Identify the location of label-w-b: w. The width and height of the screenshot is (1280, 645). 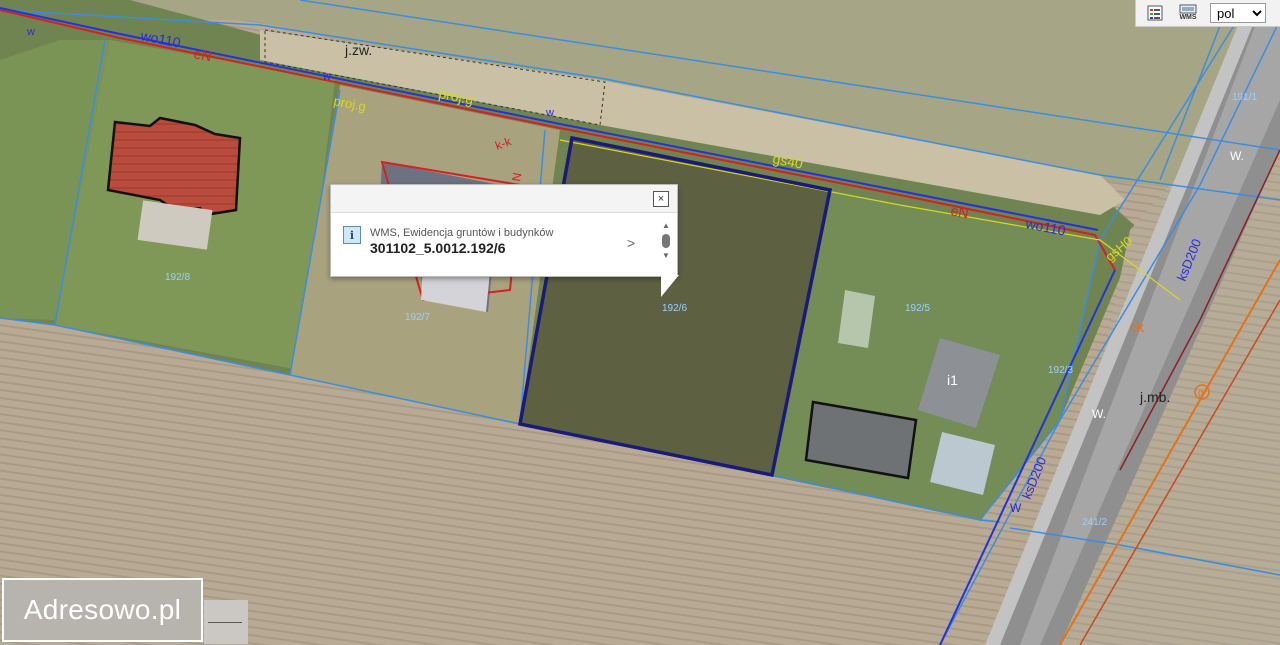
(326, 77).